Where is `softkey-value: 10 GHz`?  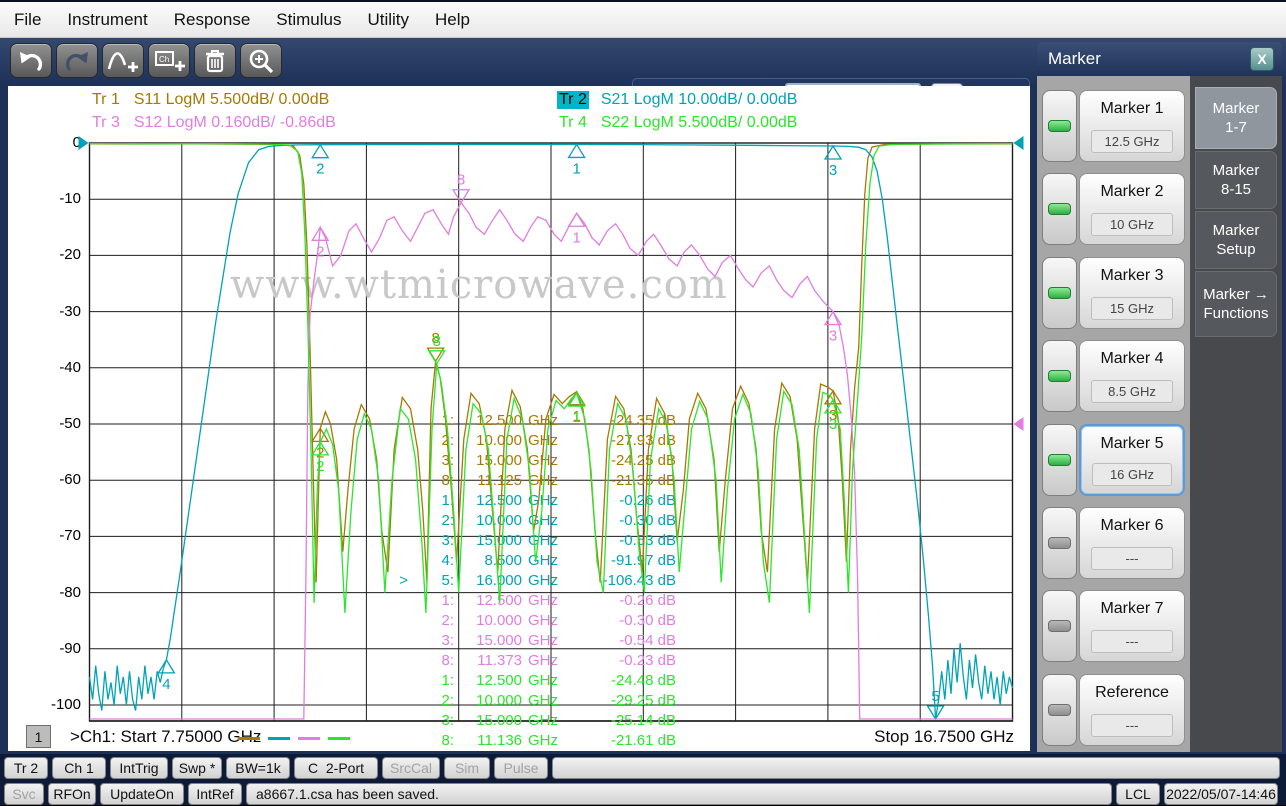 softkey-value: 10 GHz is located at coordinates (1132, 224).